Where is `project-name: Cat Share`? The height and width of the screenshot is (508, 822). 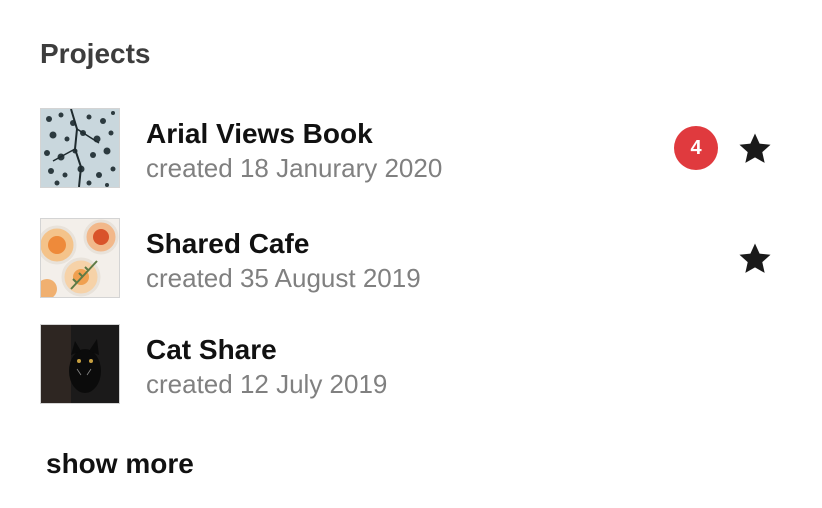 project-name: Cat Share is located at coordinates (211, 349).